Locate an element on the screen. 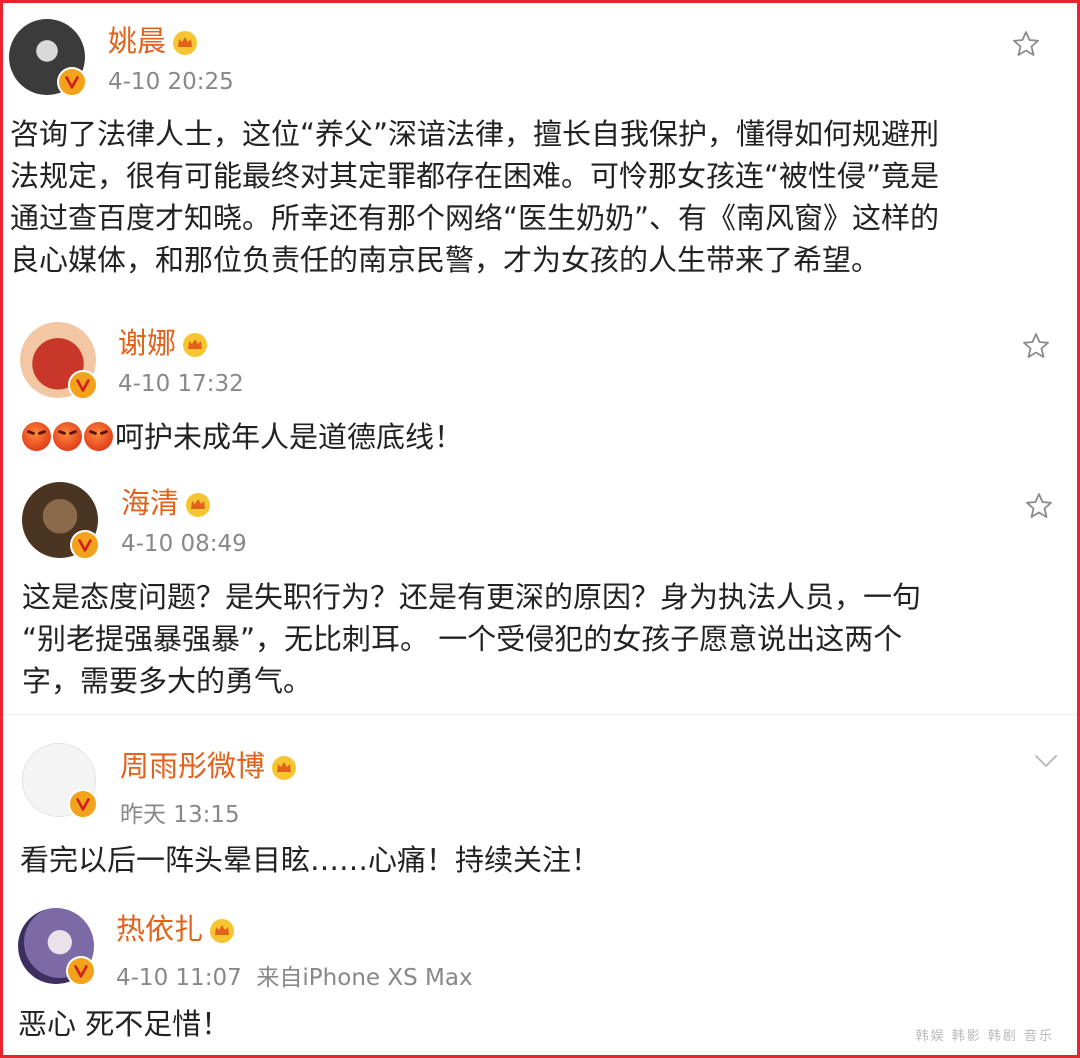 The width and height of the screenshot is (1080, 1058). timestamp: 4-10 11:07 来自iPhone XS Max is located at coordinates (294, 978).